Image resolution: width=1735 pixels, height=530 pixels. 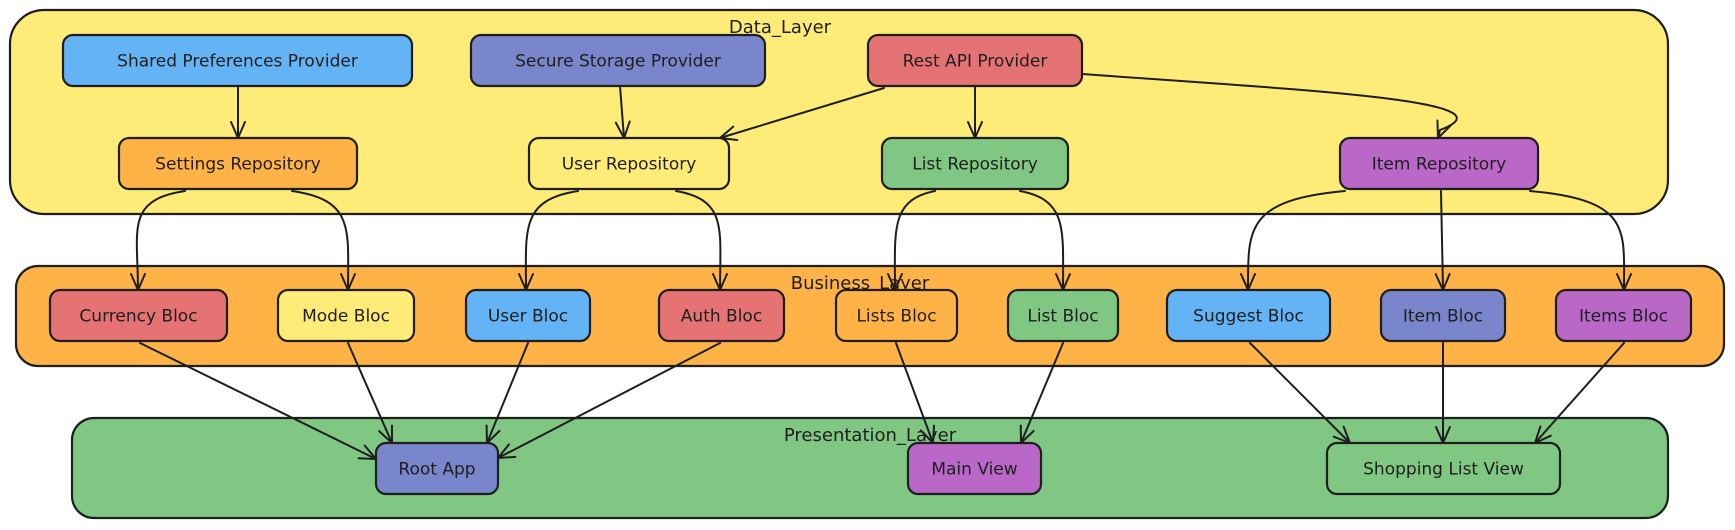 I want to click on node-label: Item Bloc, so click(x=1443, y=317).